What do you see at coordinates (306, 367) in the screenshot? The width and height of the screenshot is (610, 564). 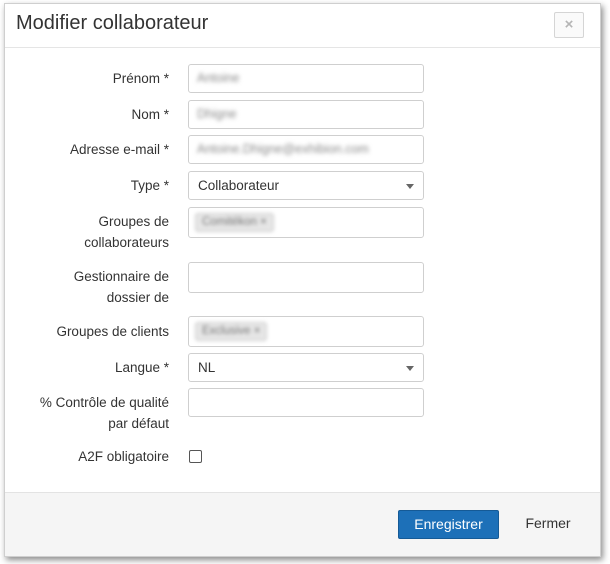 I see `language-select: NL` at bounding box center [306, 367].